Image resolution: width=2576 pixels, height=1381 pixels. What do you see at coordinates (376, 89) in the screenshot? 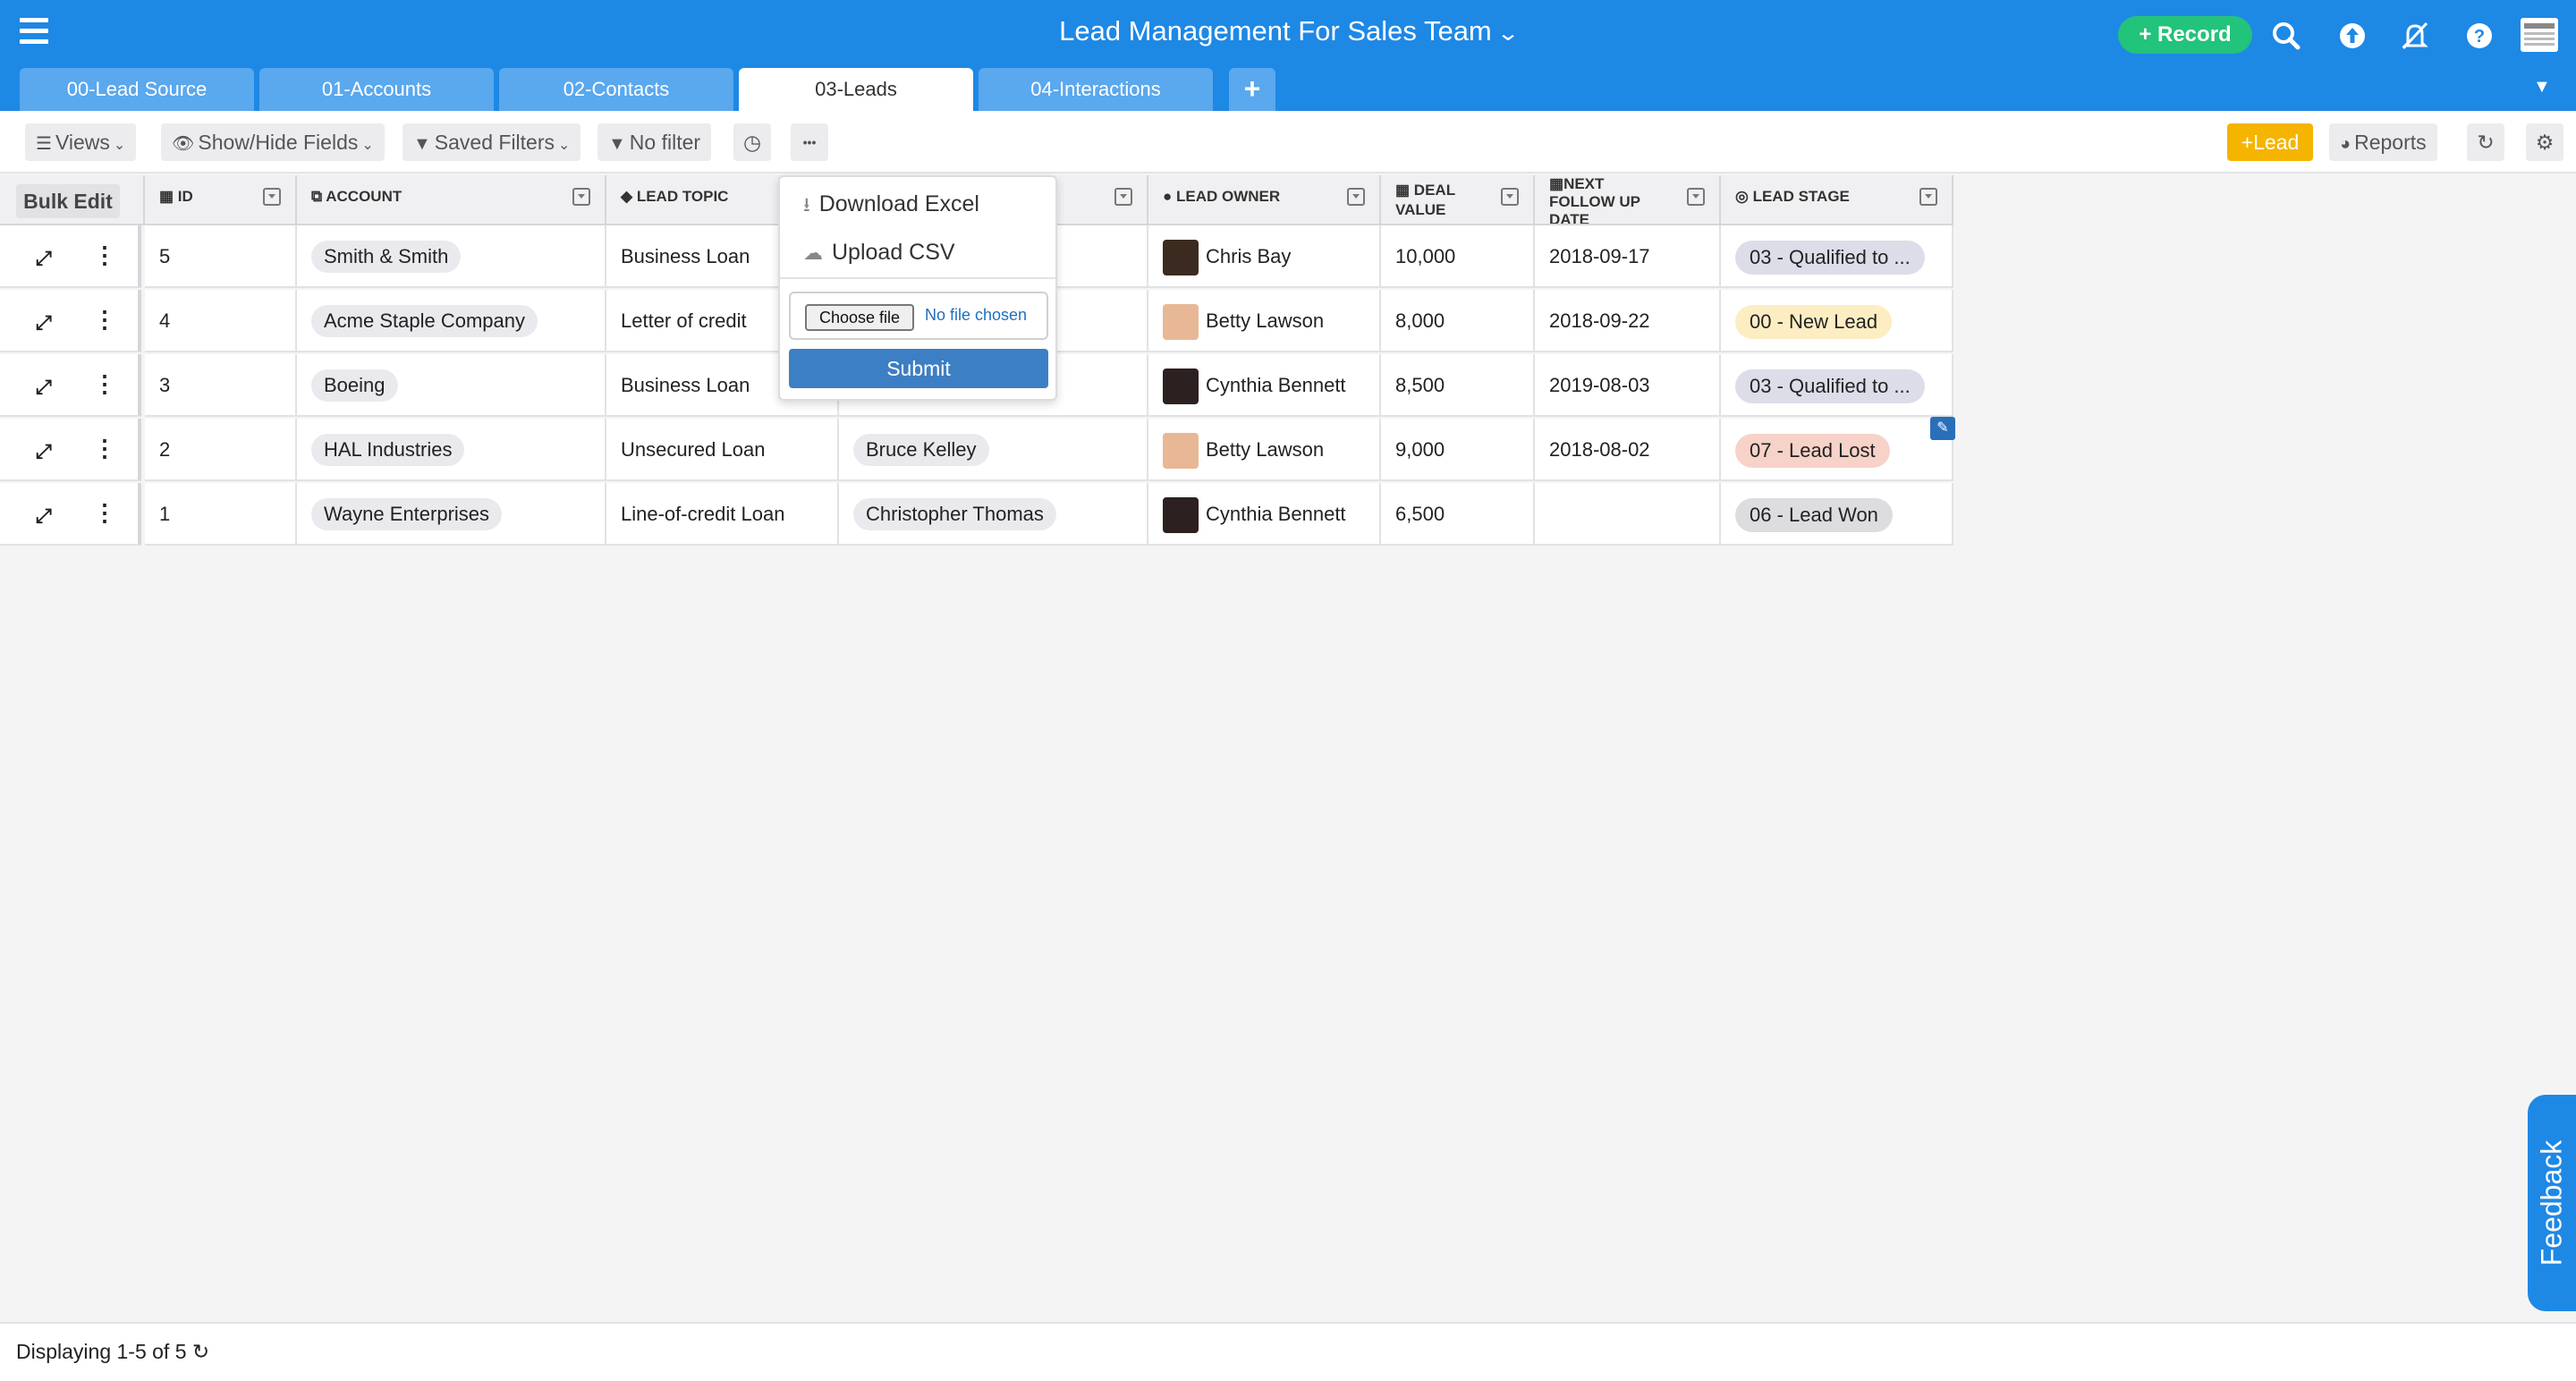
I see `tab-accounts: 01-Accounts` at bounding box center [376, 89].